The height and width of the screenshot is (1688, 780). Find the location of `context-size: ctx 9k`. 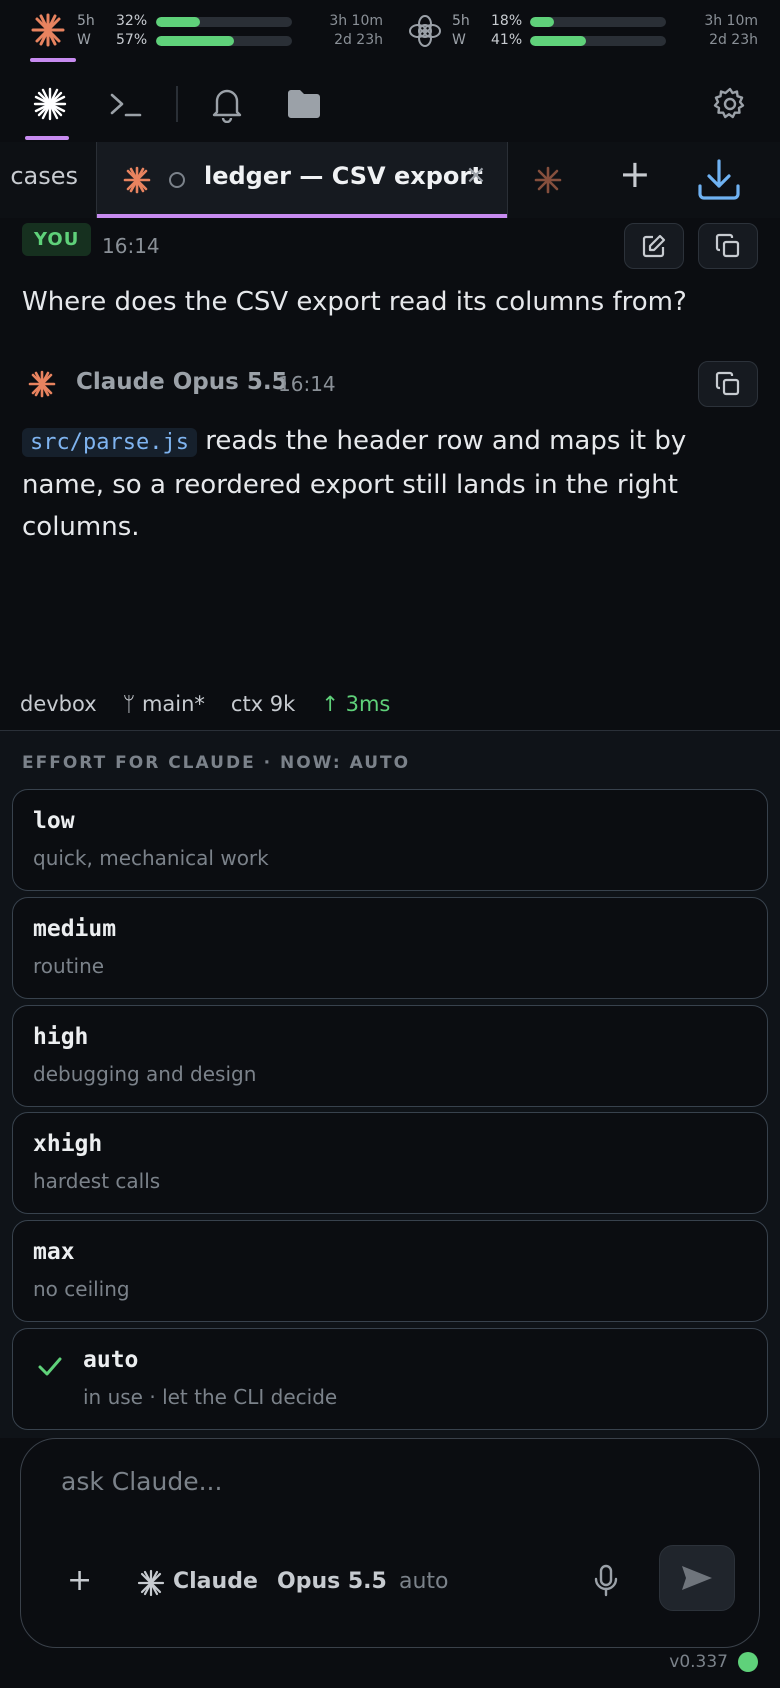

context-size: ctx 9k is located at coordinates (263, 704).